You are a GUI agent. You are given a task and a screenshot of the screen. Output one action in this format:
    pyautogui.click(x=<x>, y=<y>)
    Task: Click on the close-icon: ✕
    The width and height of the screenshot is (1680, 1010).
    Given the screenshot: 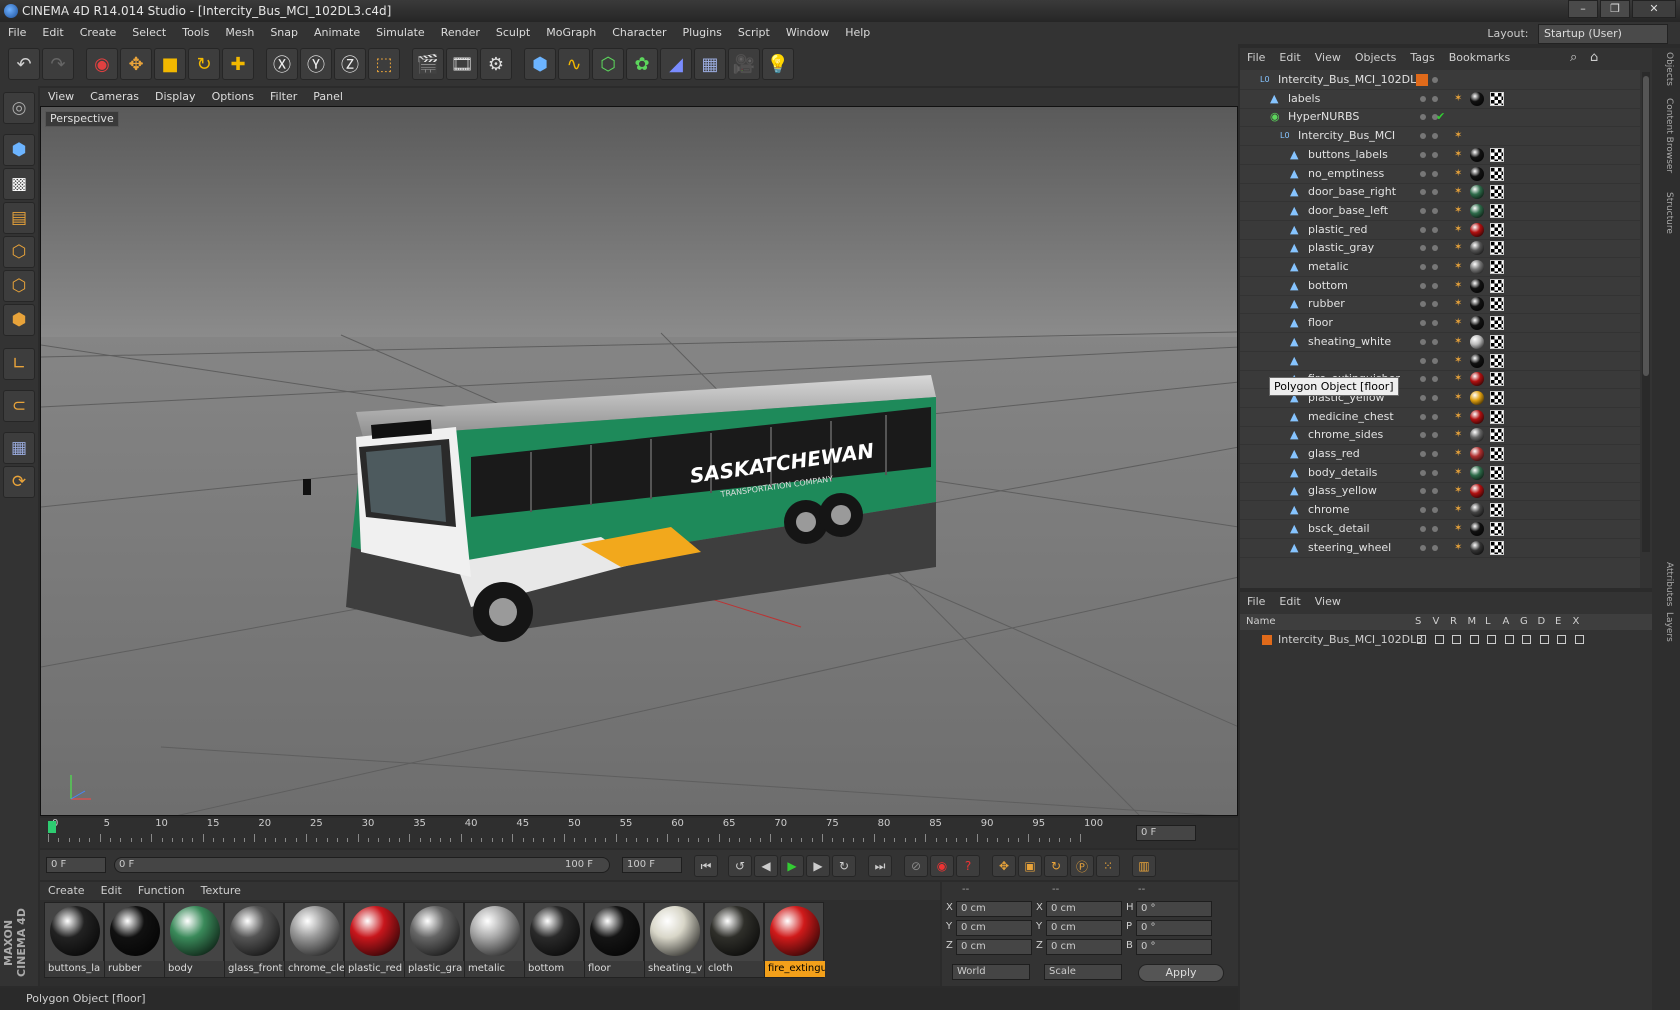 What is the action you would take?
    pyautogui.click(x=1654, y=9)
    